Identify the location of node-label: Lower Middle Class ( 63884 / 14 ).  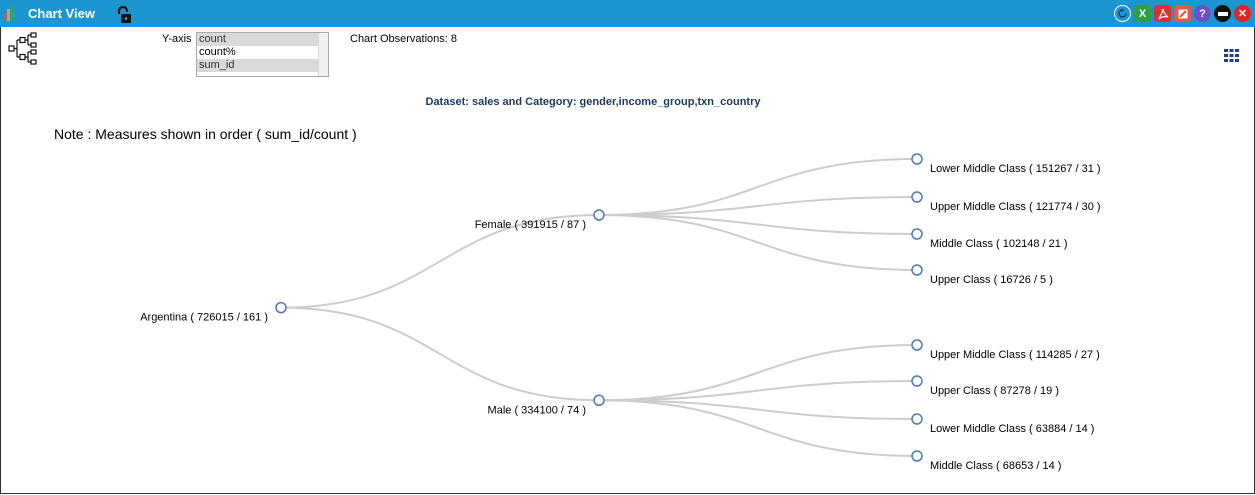
(1012, 429).